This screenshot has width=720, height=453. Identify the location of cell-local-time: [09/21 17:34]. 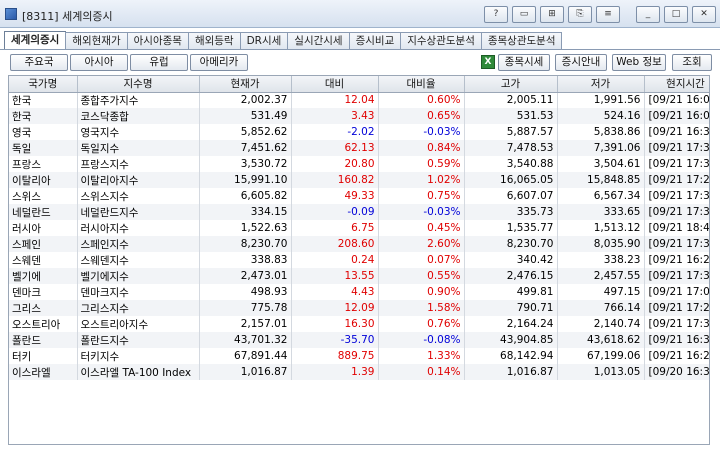
(676, 324).